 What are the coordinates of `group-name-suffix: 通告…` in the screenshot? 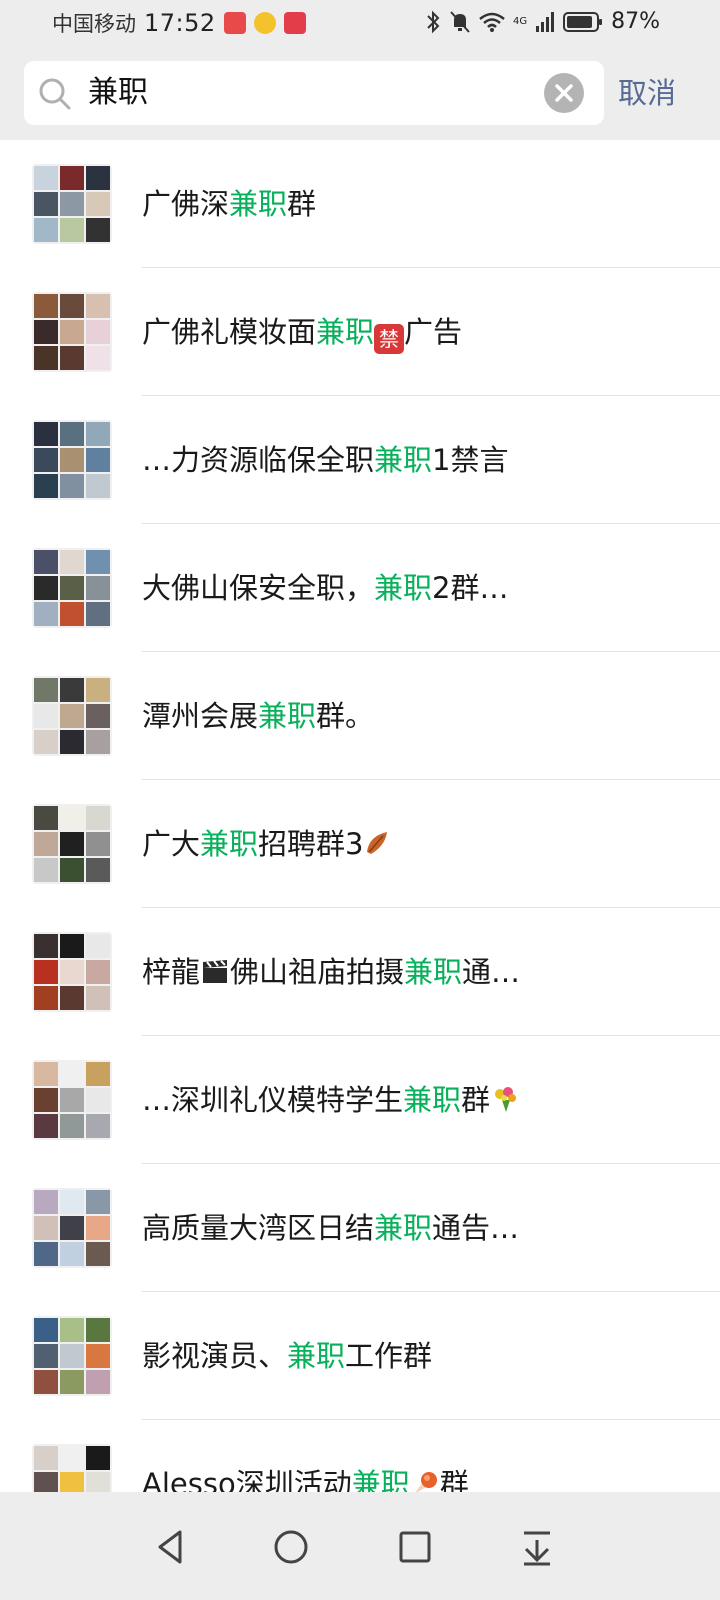 It's located at (476, 1228).